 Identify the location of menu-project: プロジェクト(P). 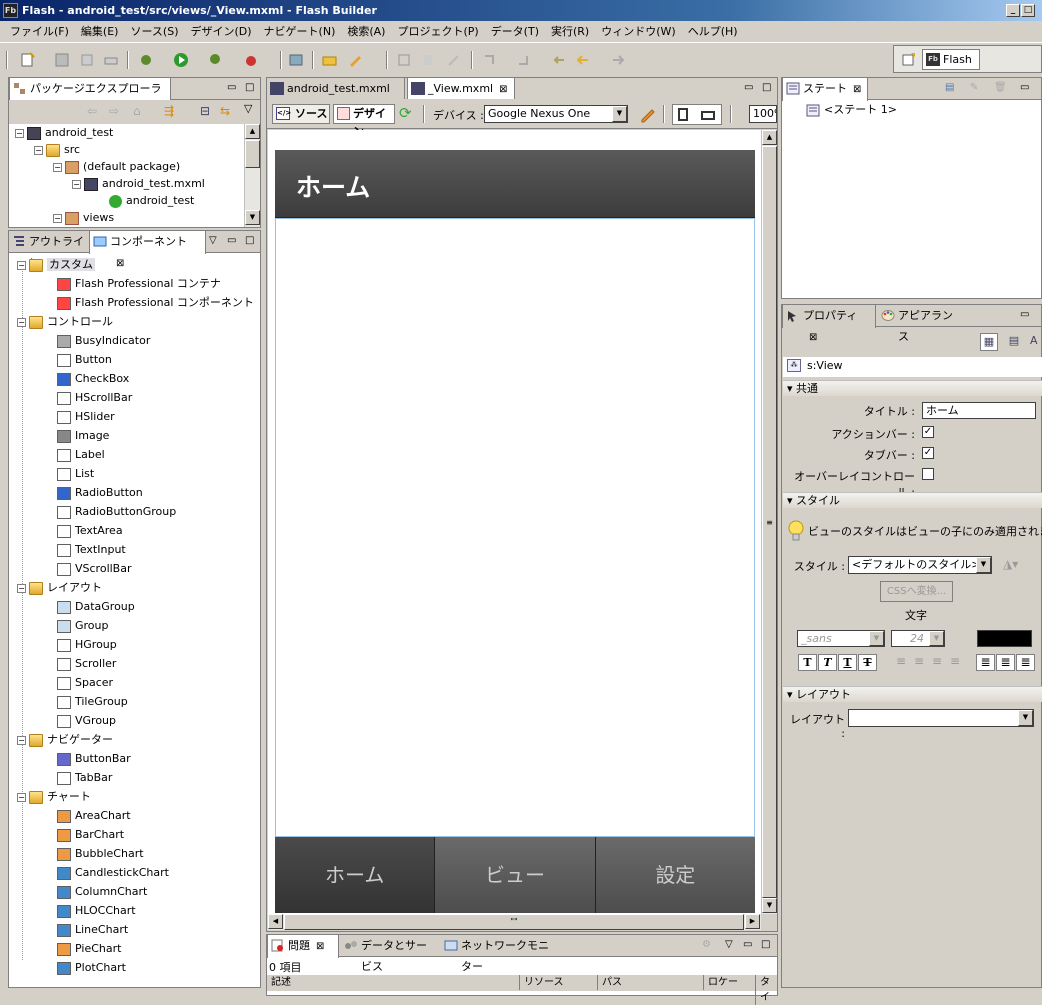
(437, 31).